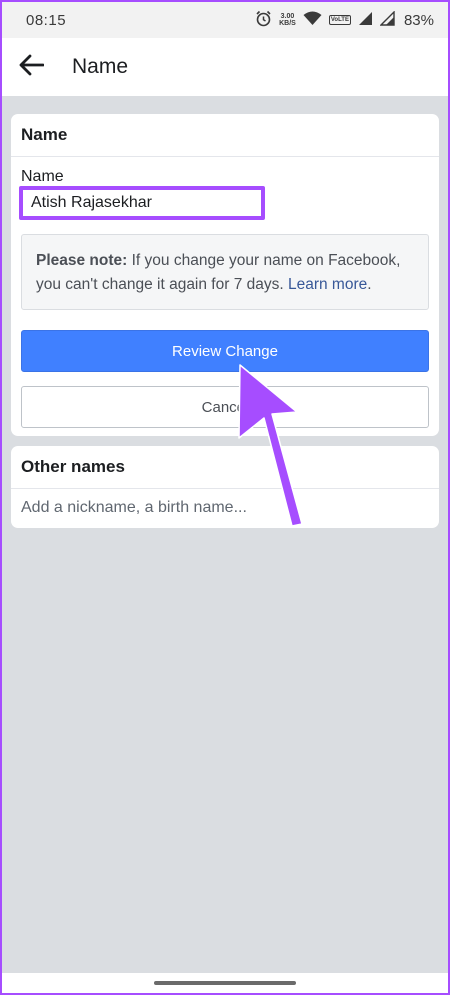 The image size is (450, 995). I want to click on arrow-left-icon, so click(31, 67).